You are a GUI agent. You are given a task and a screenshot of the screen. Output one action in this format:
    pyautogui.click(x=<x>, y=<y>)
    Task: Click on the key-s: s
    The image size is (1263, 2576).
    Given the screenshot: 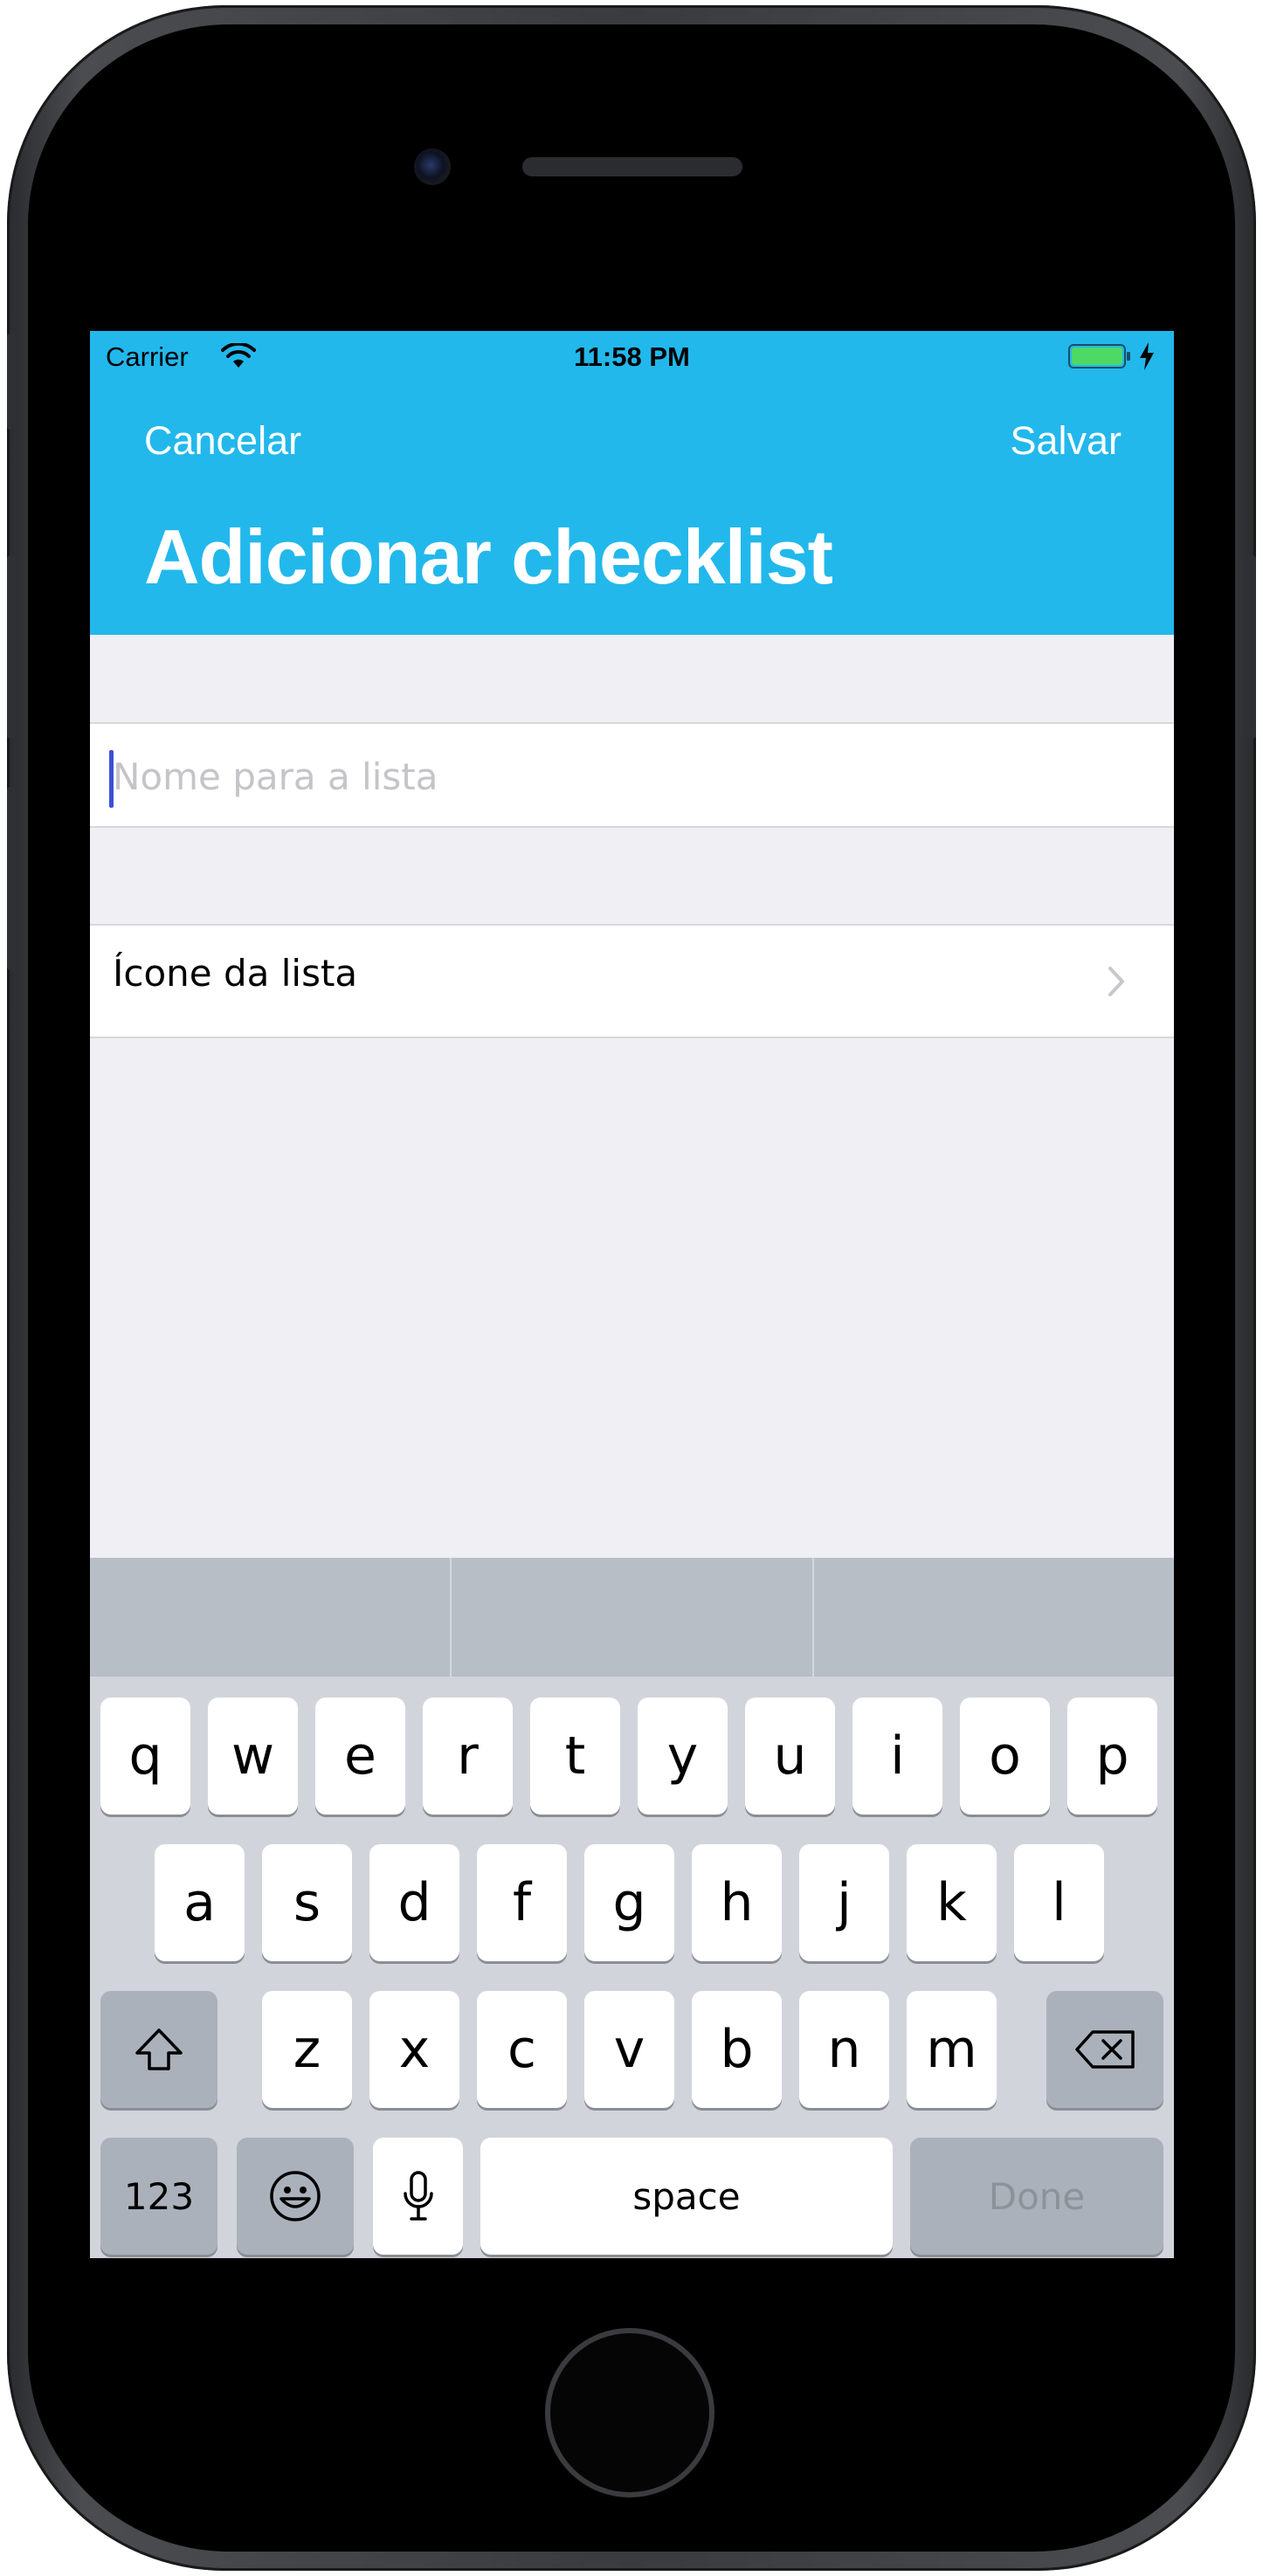 What is the action you would take?
    pyautogui.click(x=307, y=1902)
    